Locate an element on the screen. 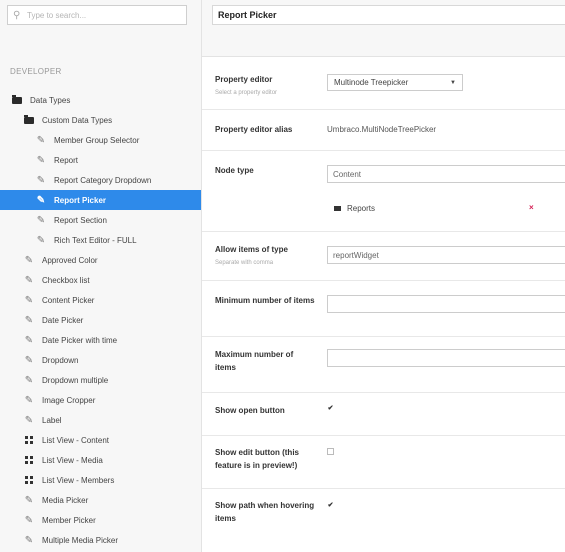 This screenshot has height=552, width=565. show-edit-checkbox is located at coordinates (330, 451).